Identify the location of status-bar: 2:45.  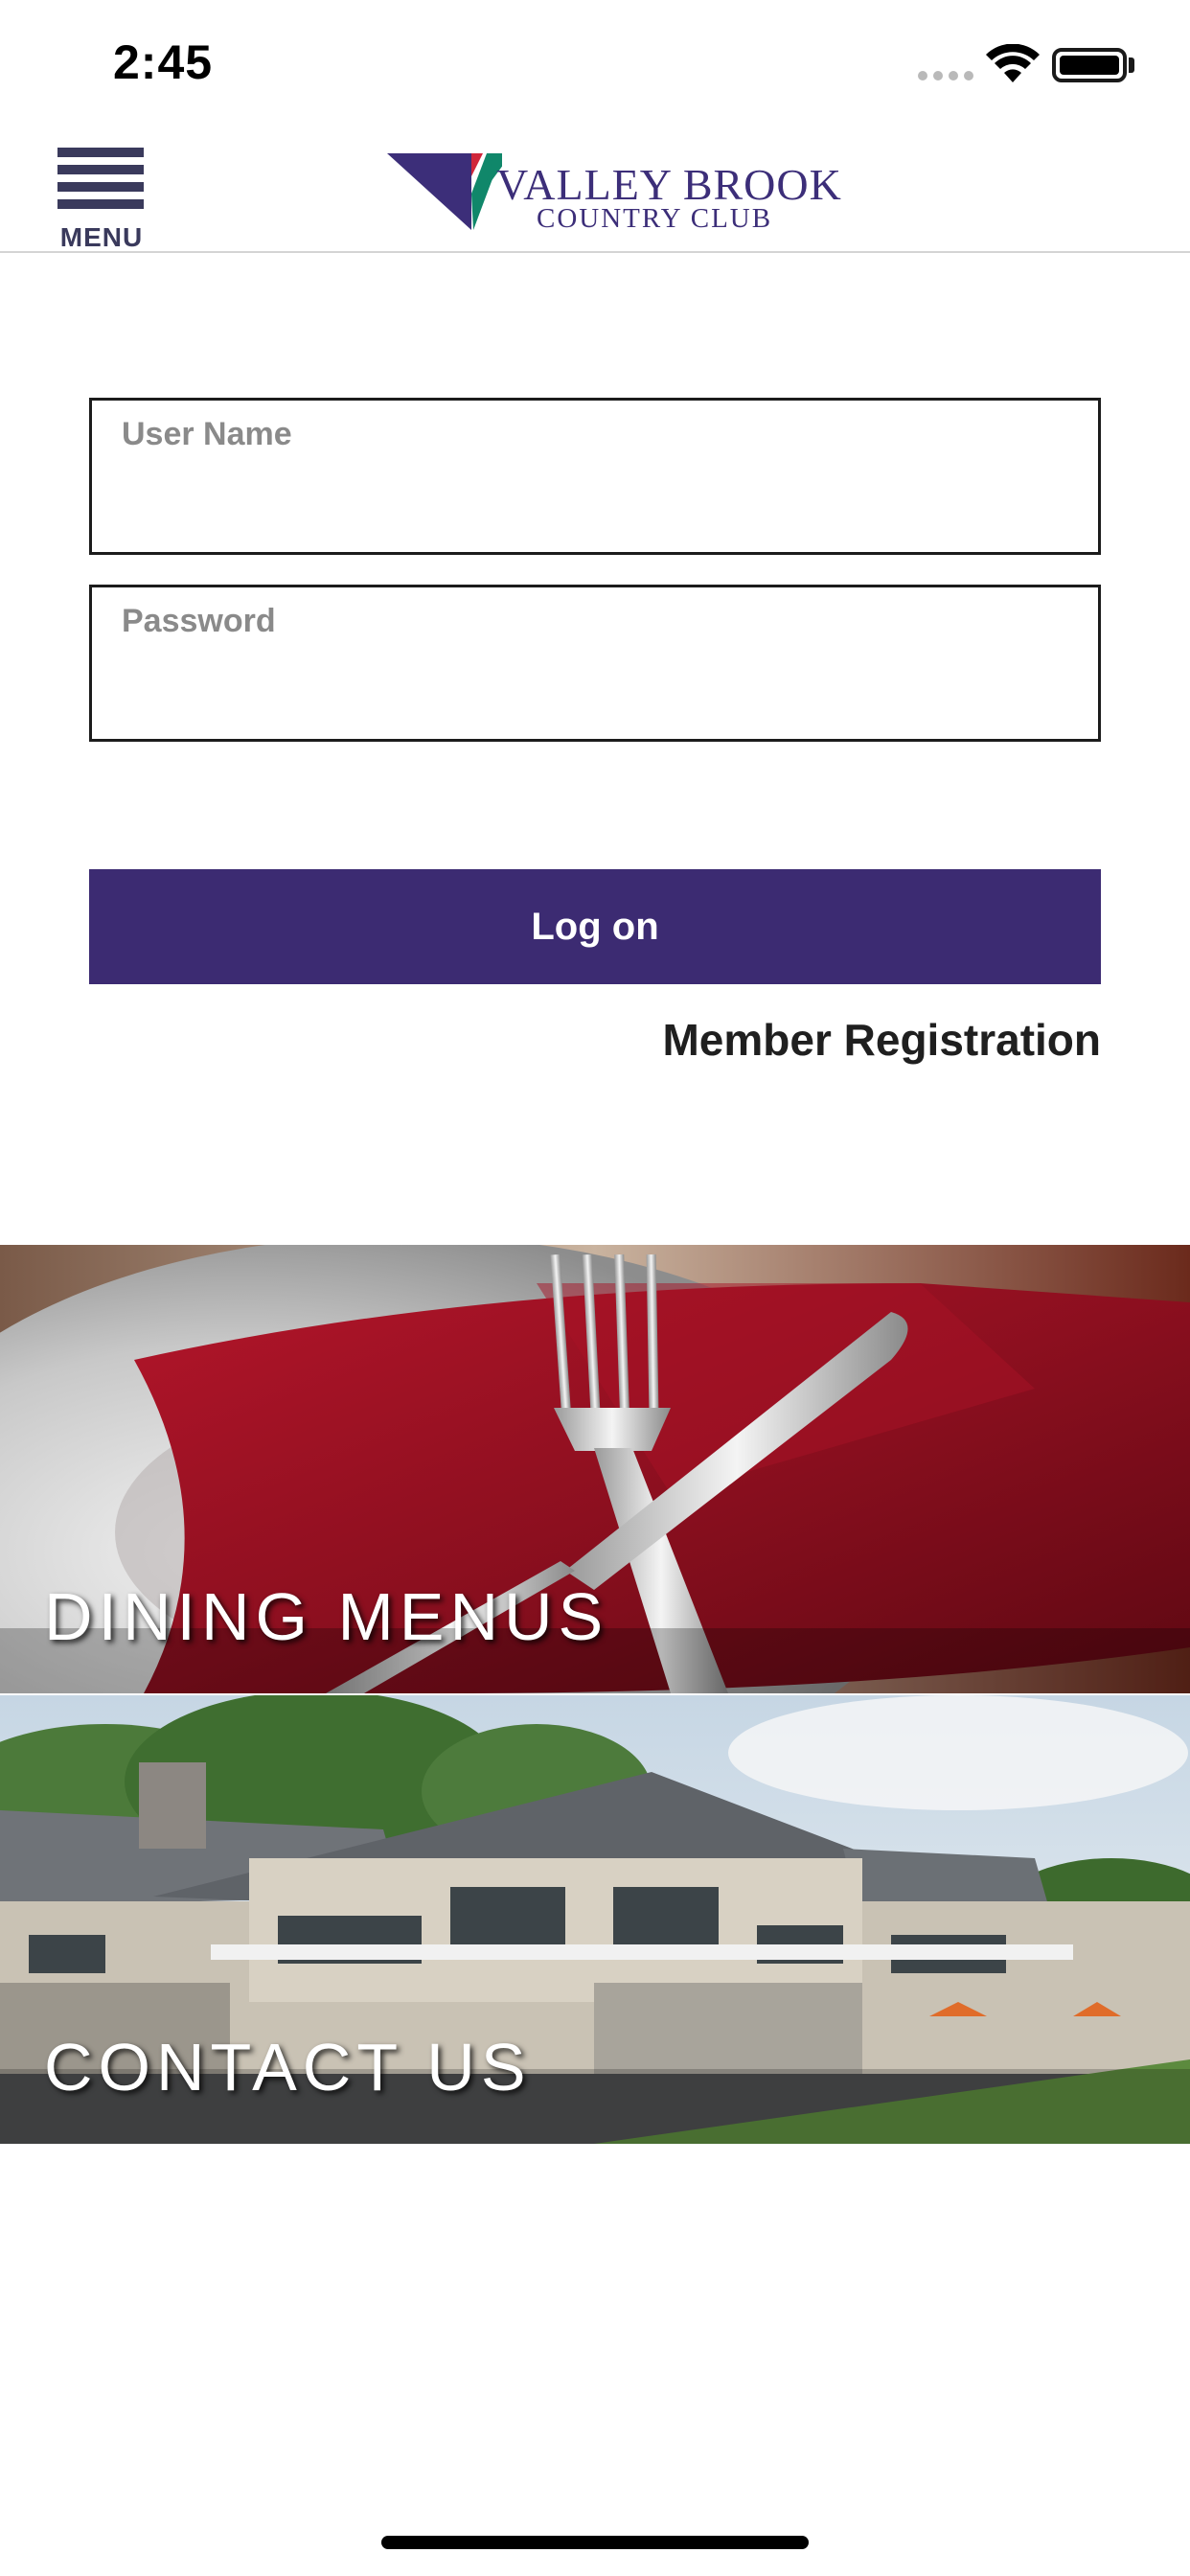
(595, 63).